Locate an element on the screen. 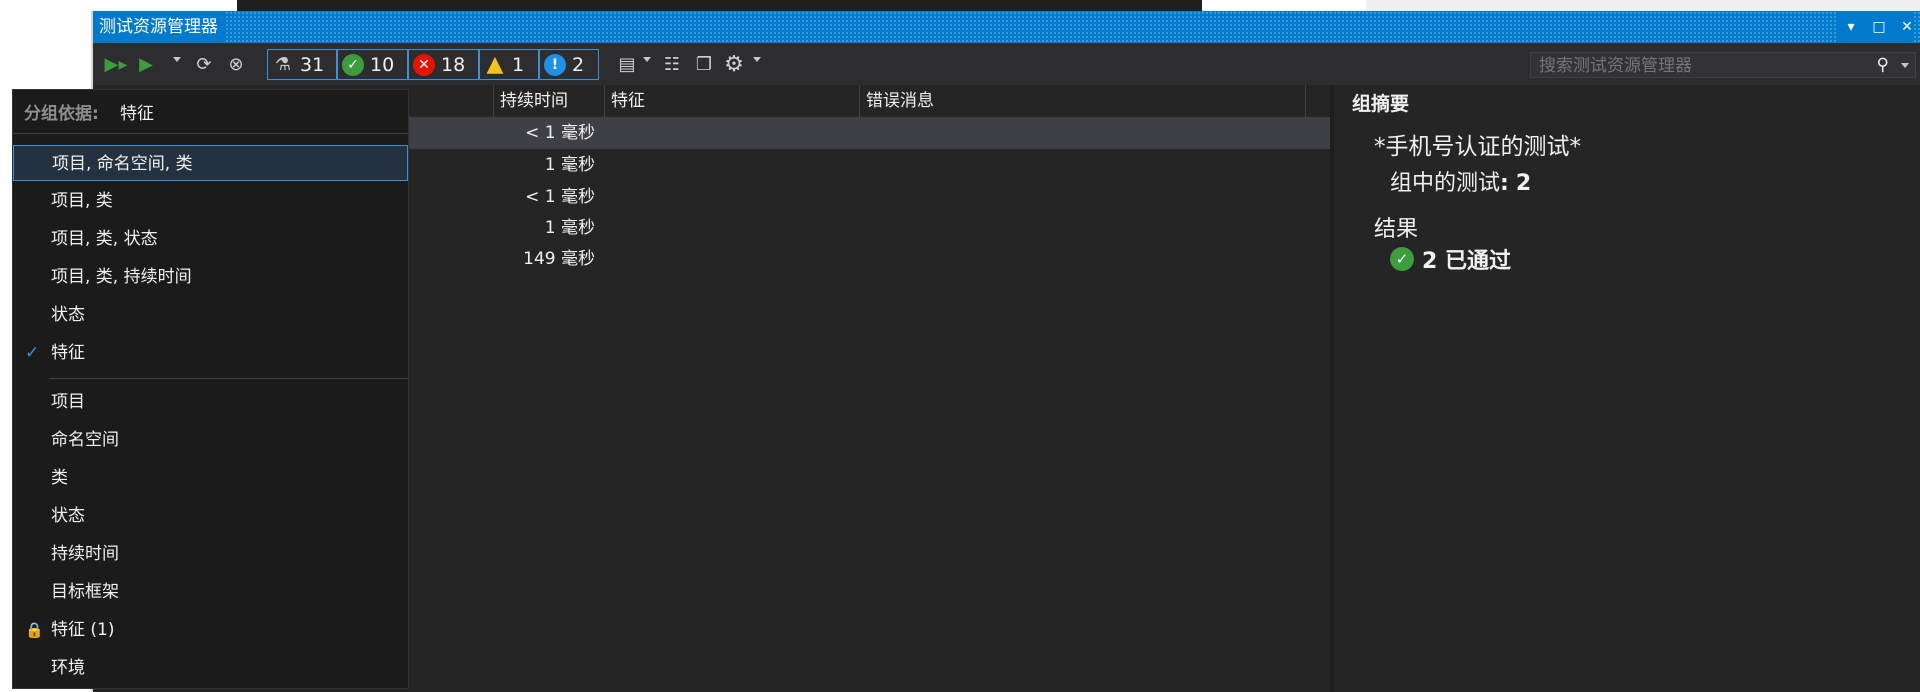 This screenshot has width=1920, height=692. search-input is located at coordinates (1701, 66).